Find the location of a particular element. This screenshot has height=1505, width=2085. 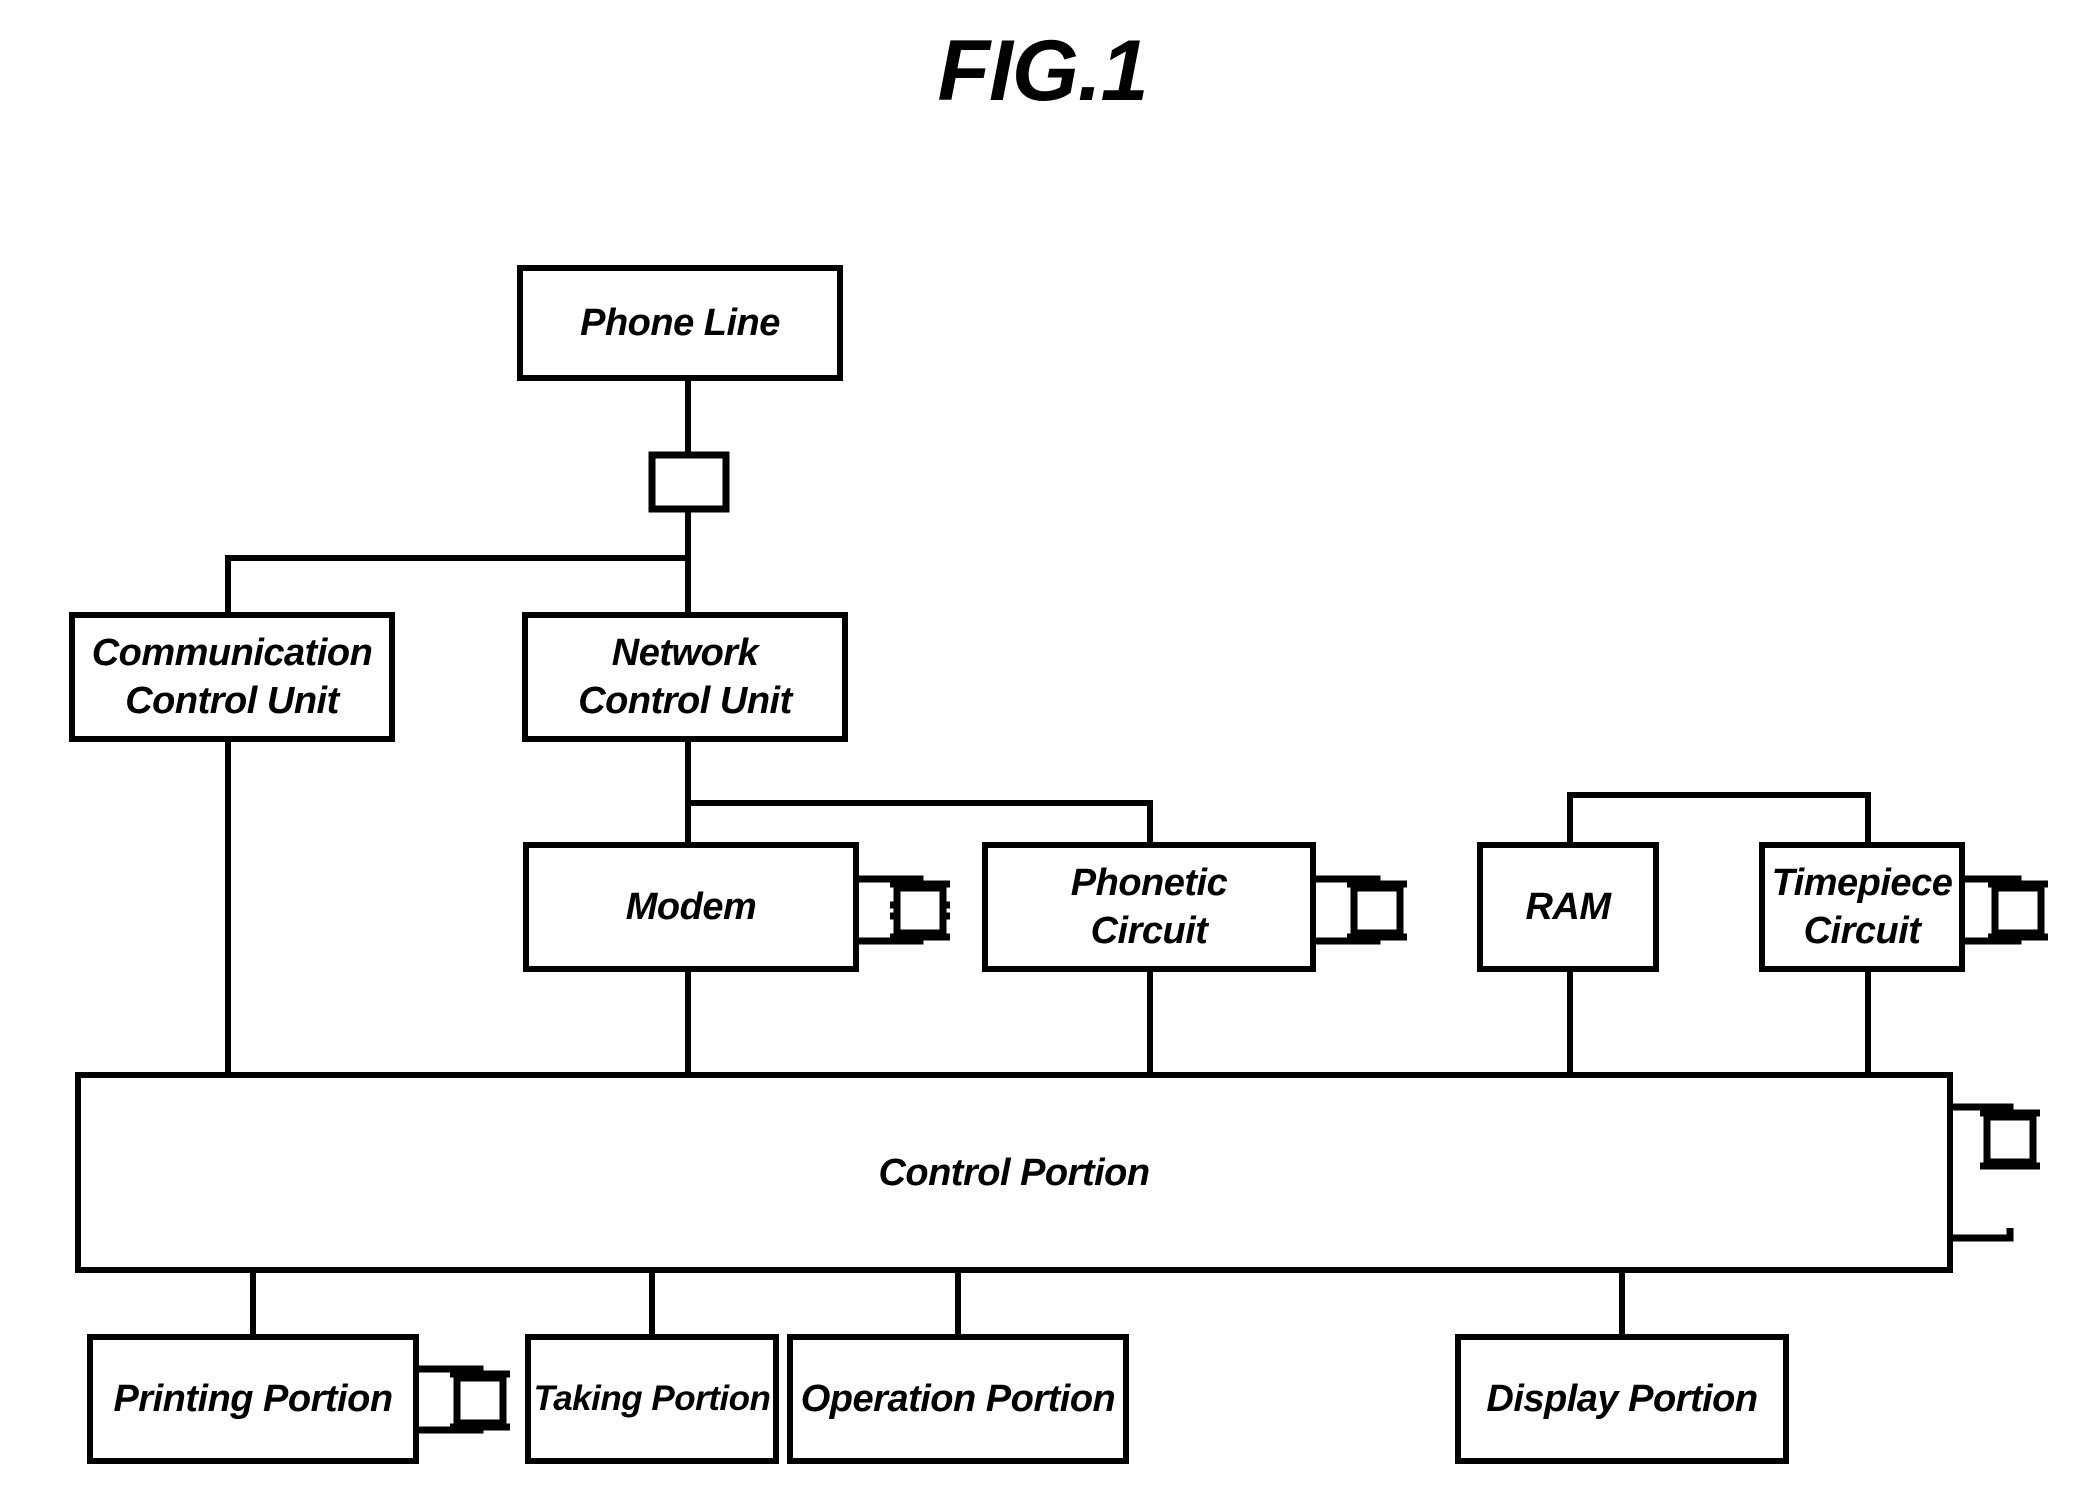

block-communication-control-unit is located at coordinates (232, 677).